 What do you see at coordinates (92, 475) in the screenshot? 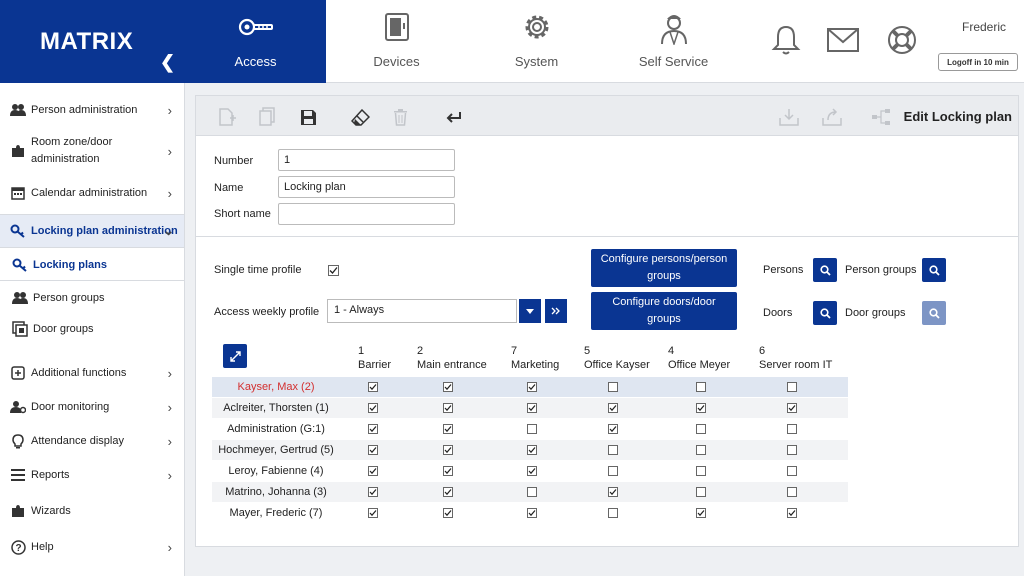
I see `sidebar-item-reports: Reports ›` at bounding box center [92, 475].